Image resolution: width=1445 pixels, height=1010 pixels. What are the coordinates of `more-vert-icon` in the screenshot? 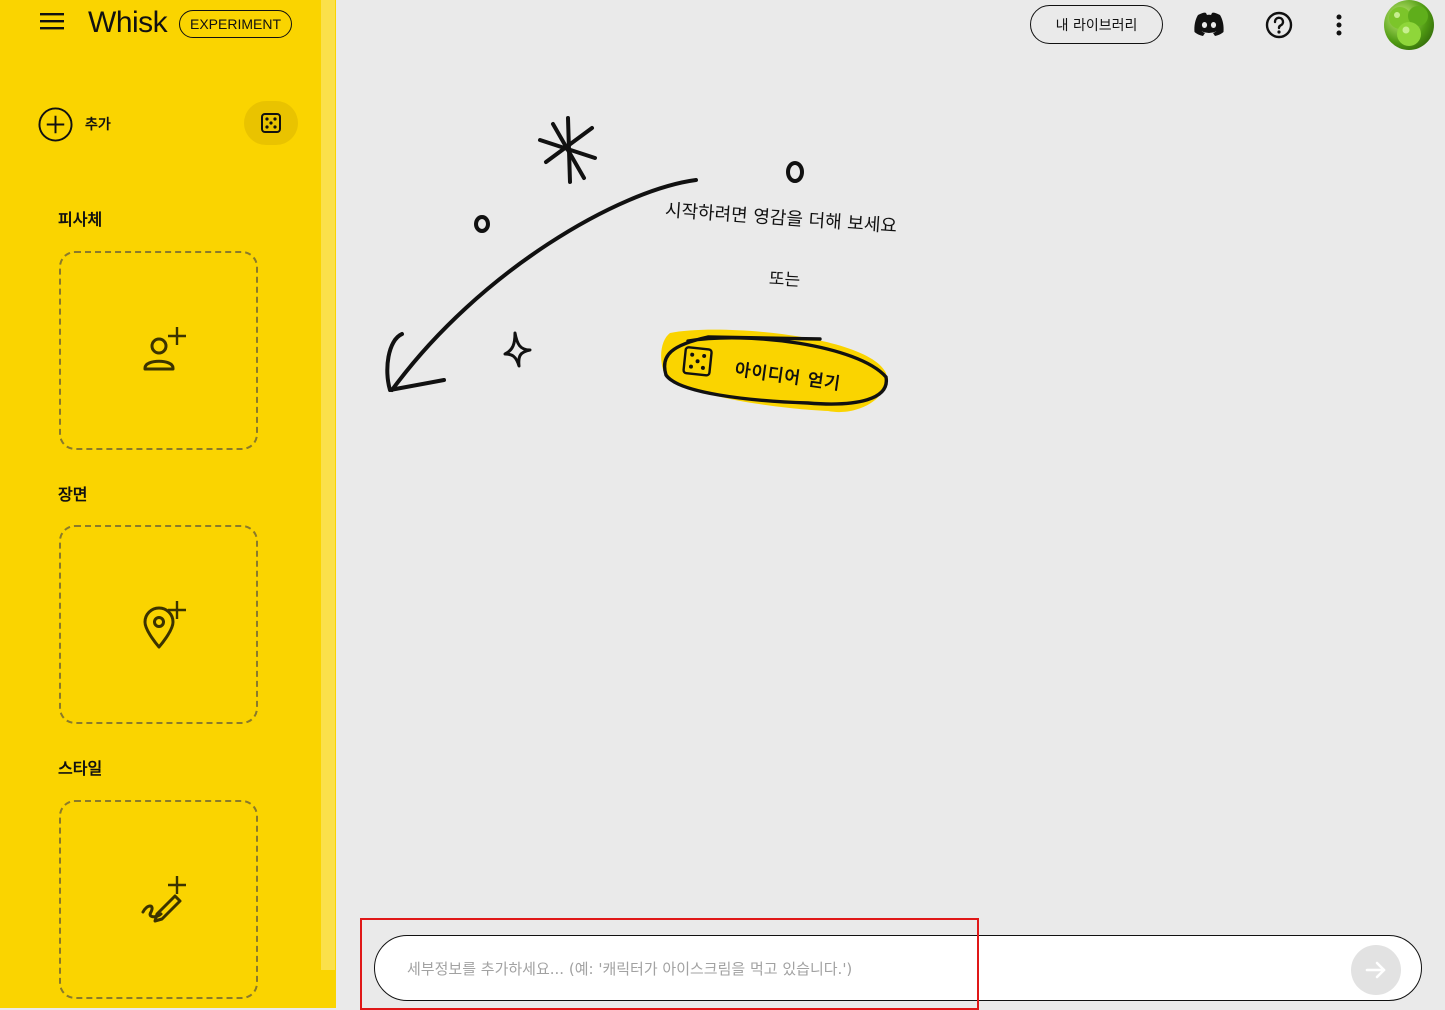 It's located at (1339, 26).